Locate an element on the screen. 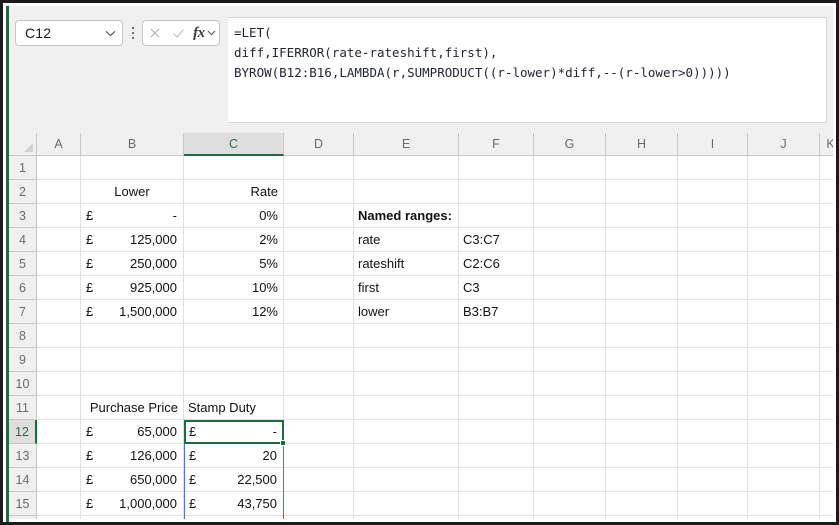  cell-J8 is located at coordinates (784, 336).